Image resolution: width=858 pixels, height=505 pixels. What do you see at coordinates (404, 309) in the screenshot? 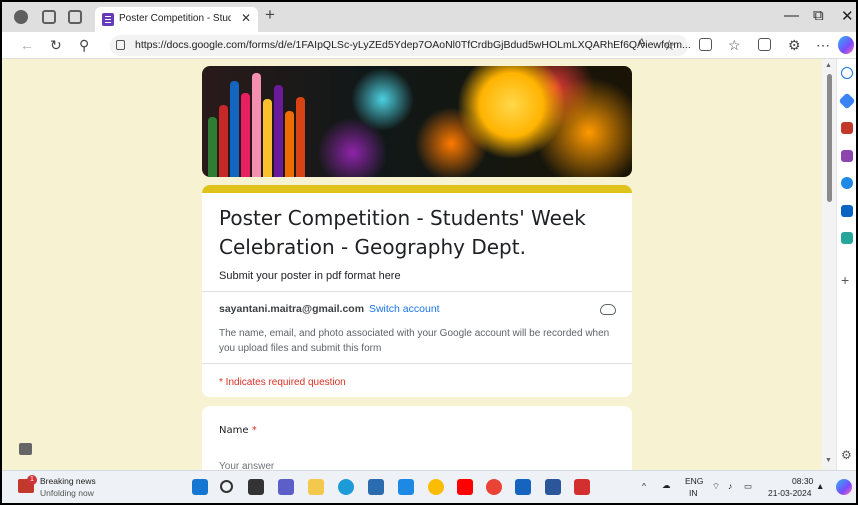
I see `switch-account-link: Switch account` at bounding box center [404, 309].